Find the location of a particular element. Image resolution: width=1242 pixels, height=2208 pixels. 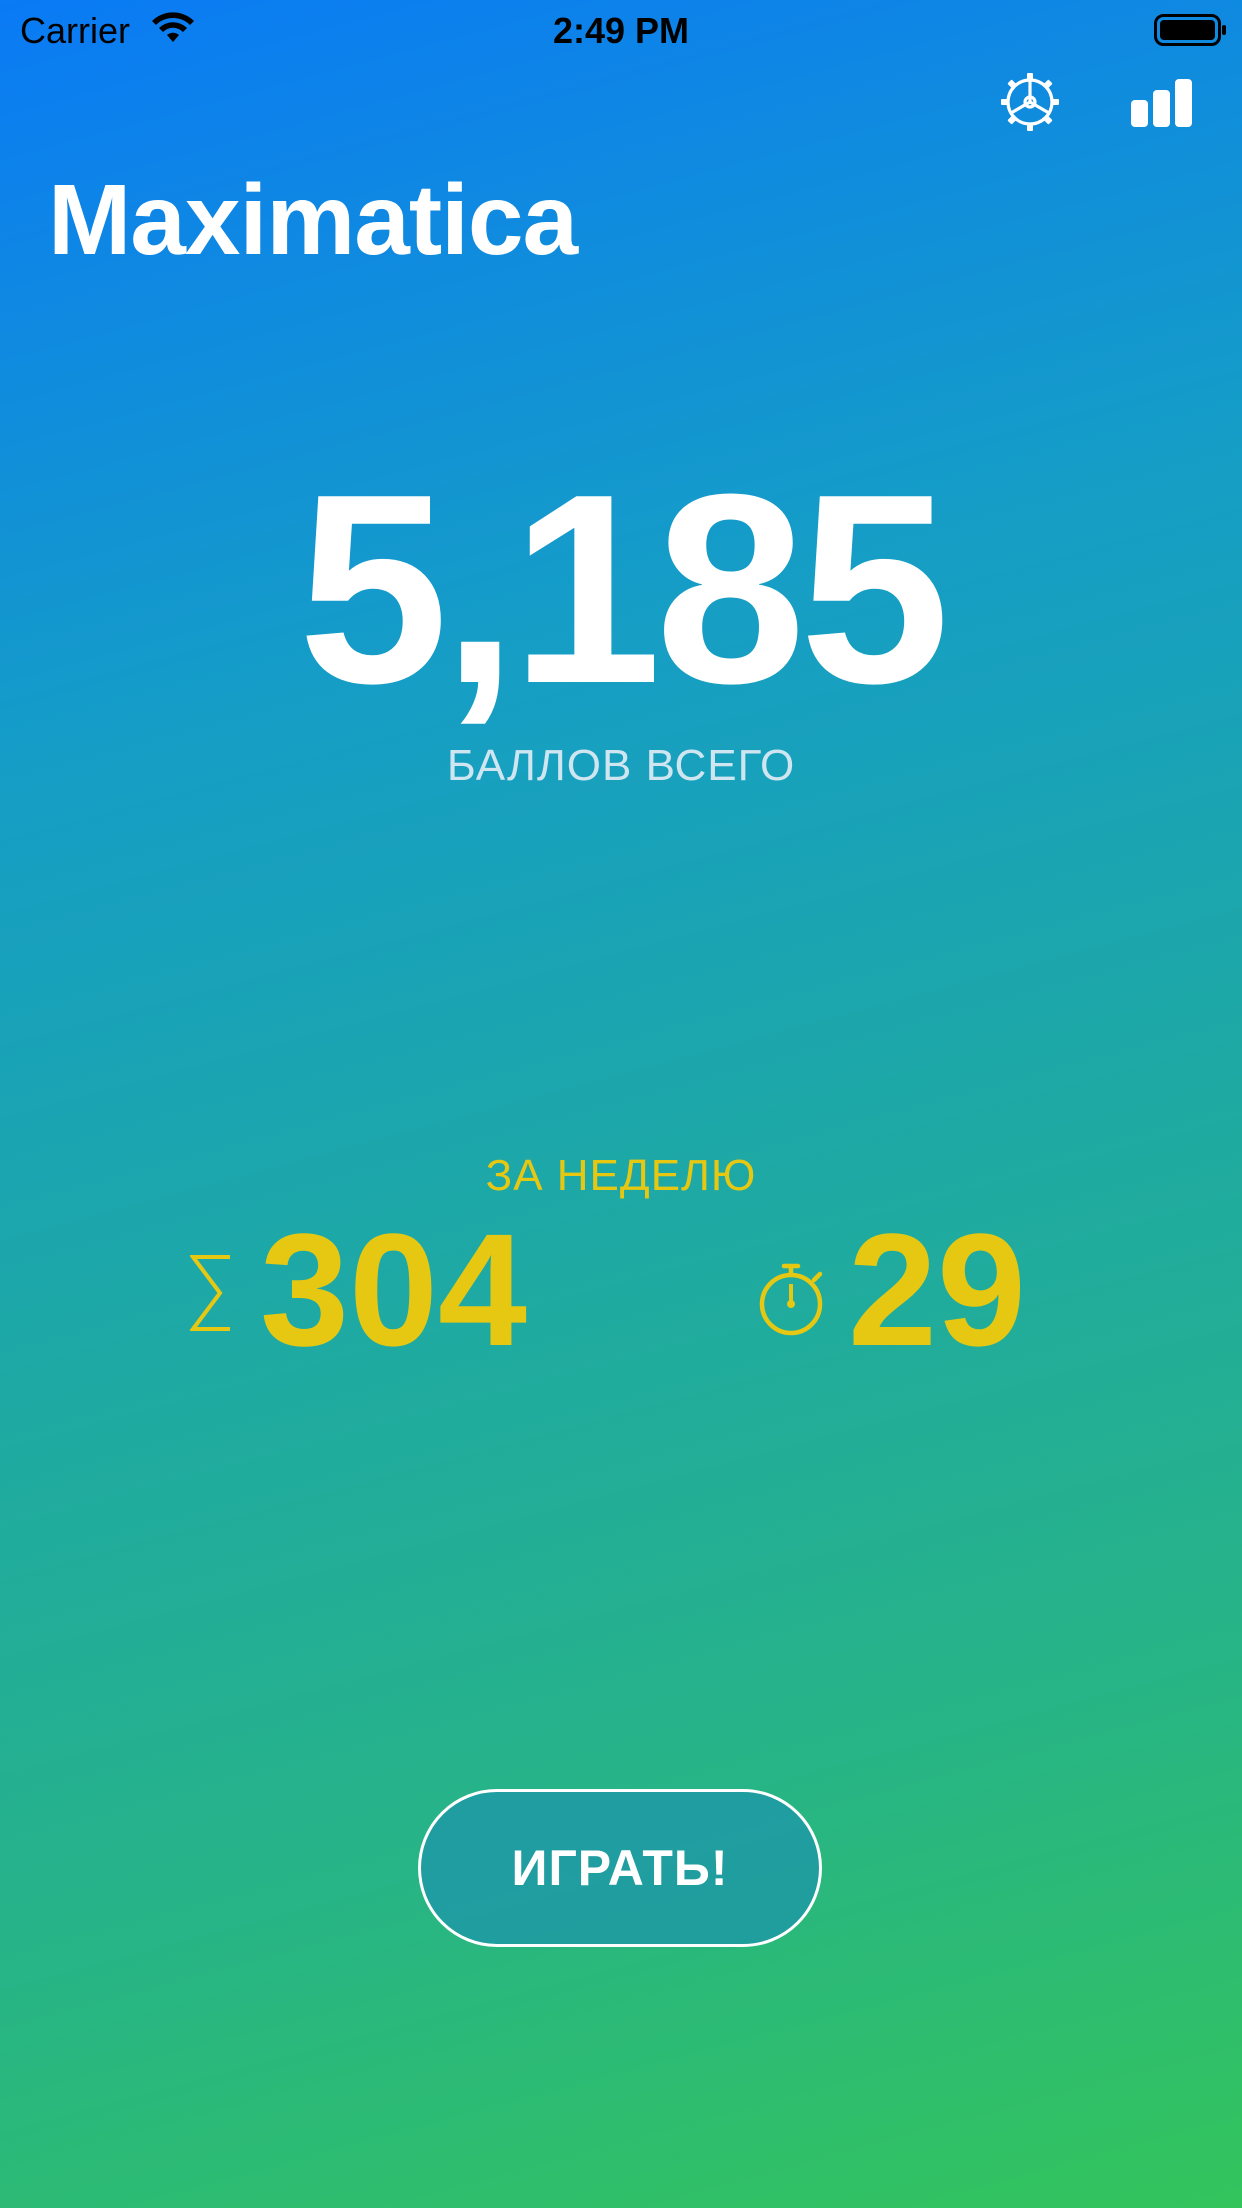

battery-icon is located at coordinates (1190, 30).